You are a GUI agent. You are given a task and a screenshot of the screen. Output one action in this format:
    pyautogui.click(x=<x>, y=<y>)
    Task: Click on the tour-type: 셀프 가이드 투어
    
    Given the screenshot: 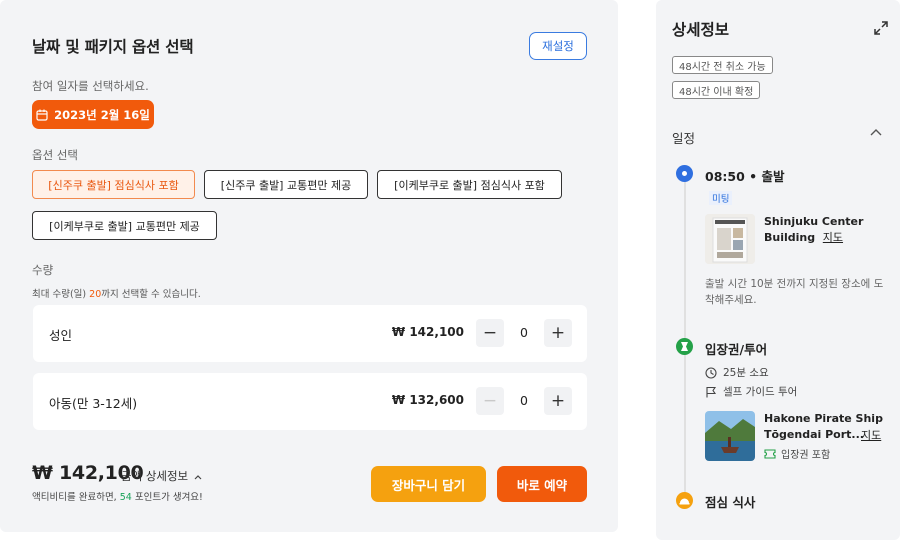 What is the action you would take?
    pyautogui.click(x=751, y=391)
    